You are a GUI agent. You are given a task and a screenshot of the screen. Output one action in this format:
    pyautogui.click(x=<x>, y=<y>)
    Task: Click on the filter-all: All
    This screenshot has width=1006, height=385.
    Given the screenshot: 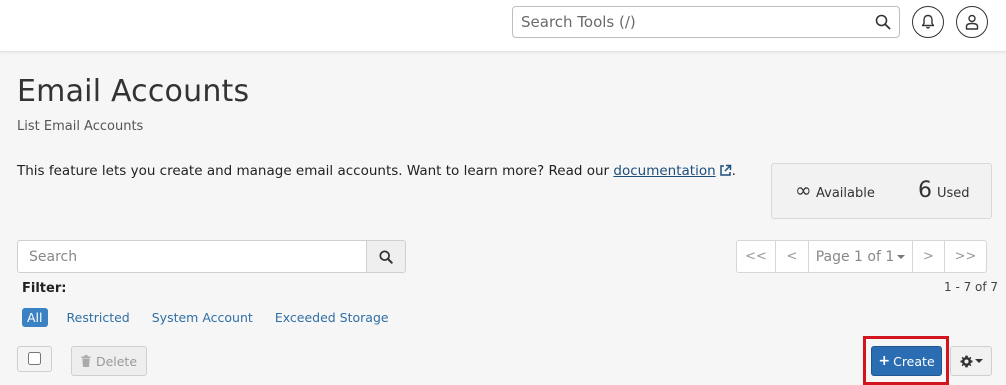 What is the action you would take?
    pyautogui.click(x=35, y=317)
    